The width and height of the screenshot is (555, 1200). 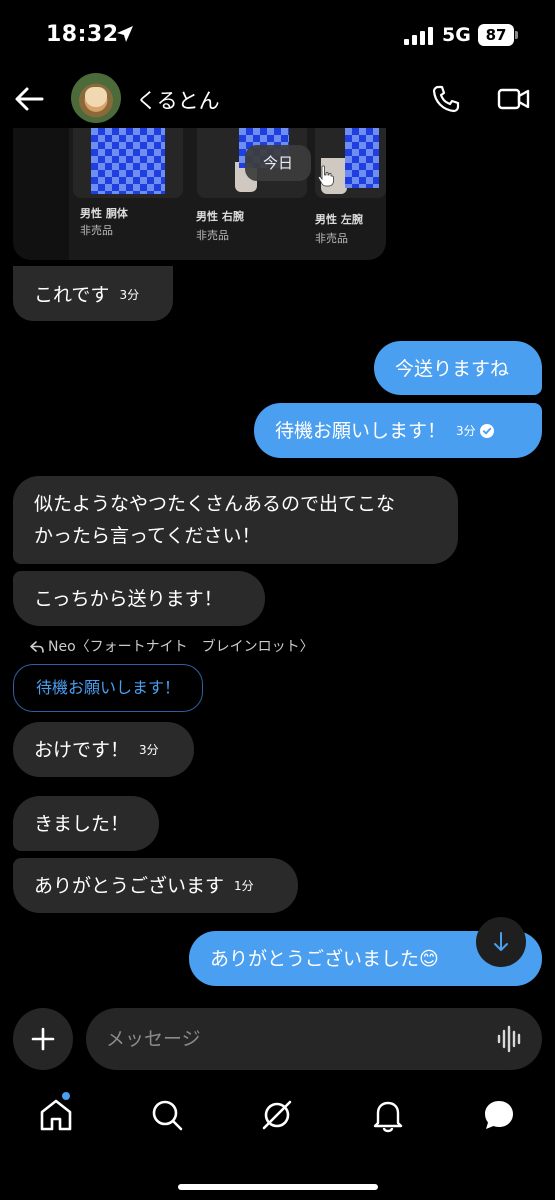 What do you see at coordinates (66, 1096) in the screenshot?
I see `notification-dot` at bounding box center [66, 1096].